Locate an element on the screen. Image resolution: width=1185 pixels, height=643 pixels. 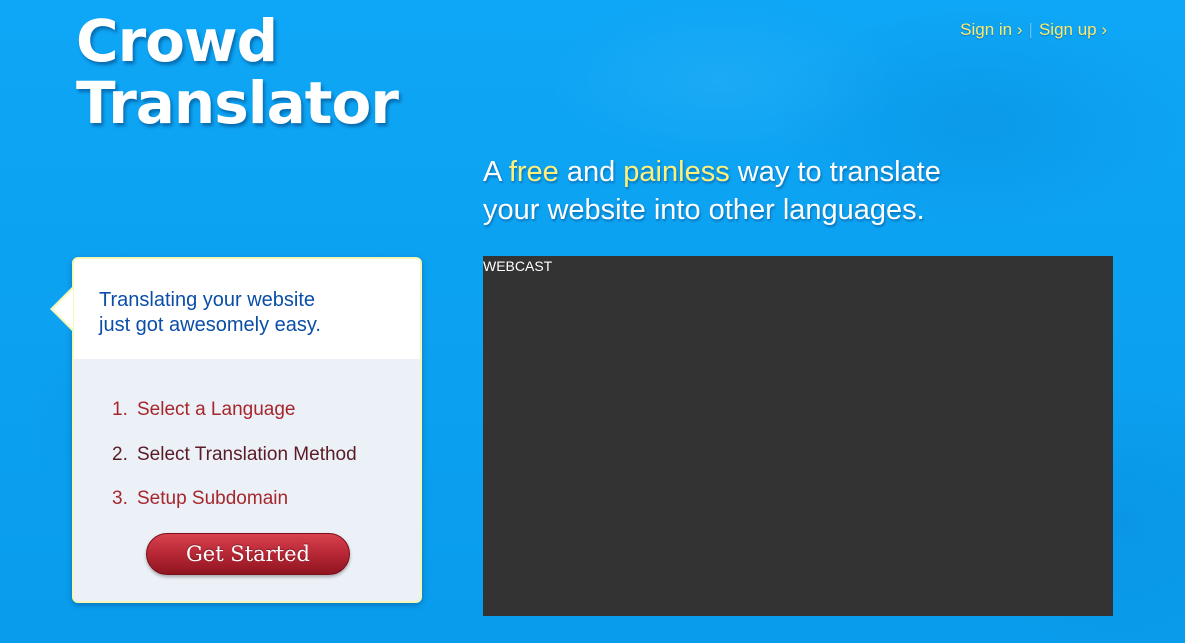
logo-line-1: Crowd is located at coordinates (177, 41).